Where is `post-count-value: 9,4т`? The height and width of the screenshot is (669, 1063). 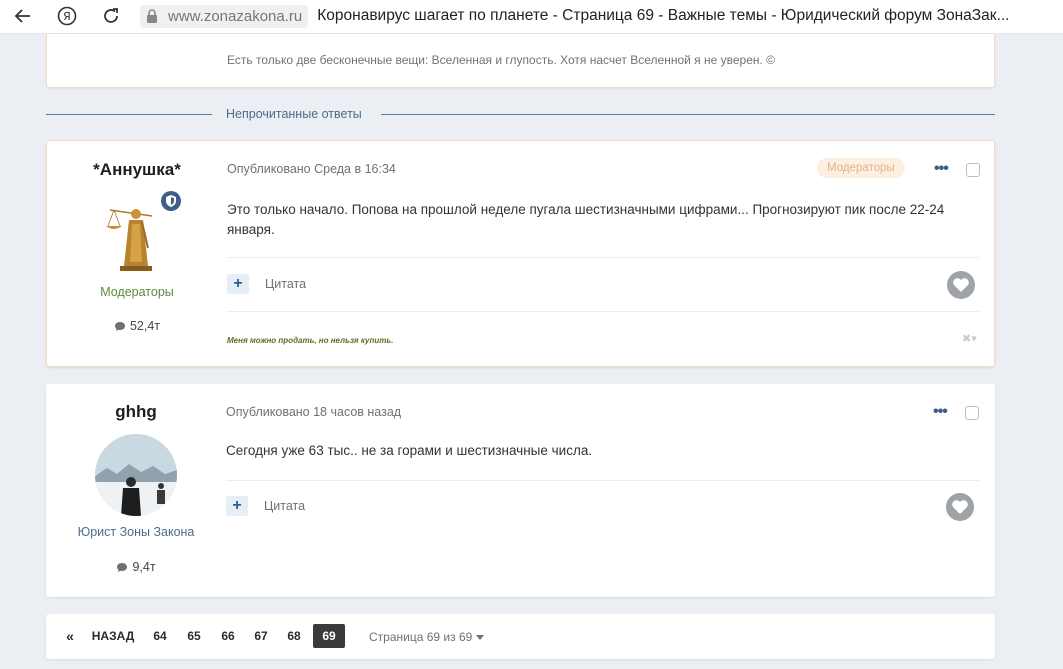 post-count-value: 9,4т is located at coordinates (144, 567).